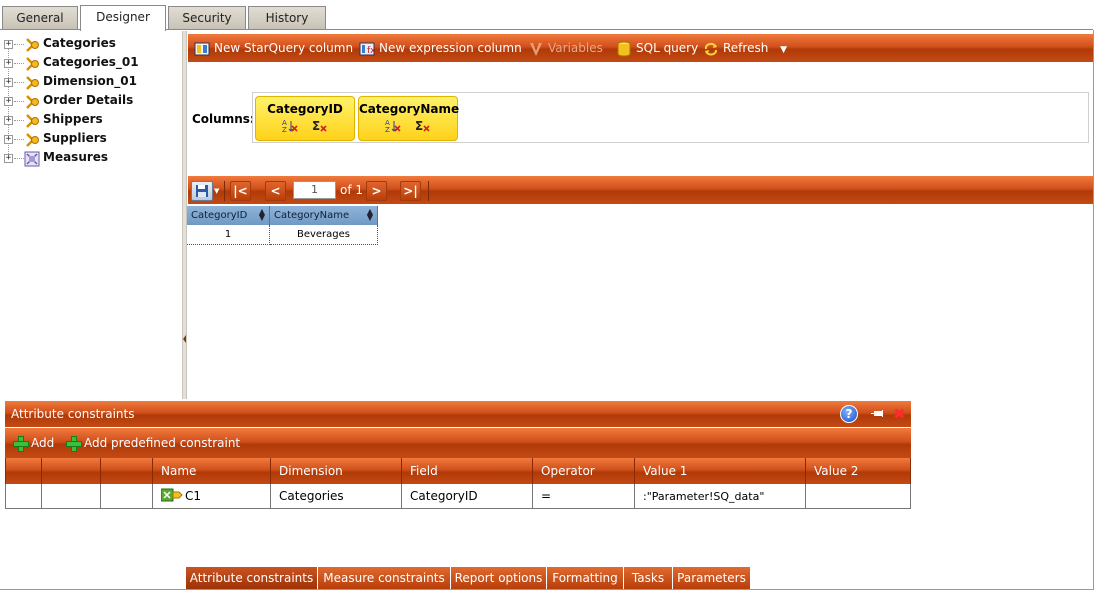  Describe the element at coordinates (899, 414) in the screenshot. I see `close-icon: ✖` at that location.